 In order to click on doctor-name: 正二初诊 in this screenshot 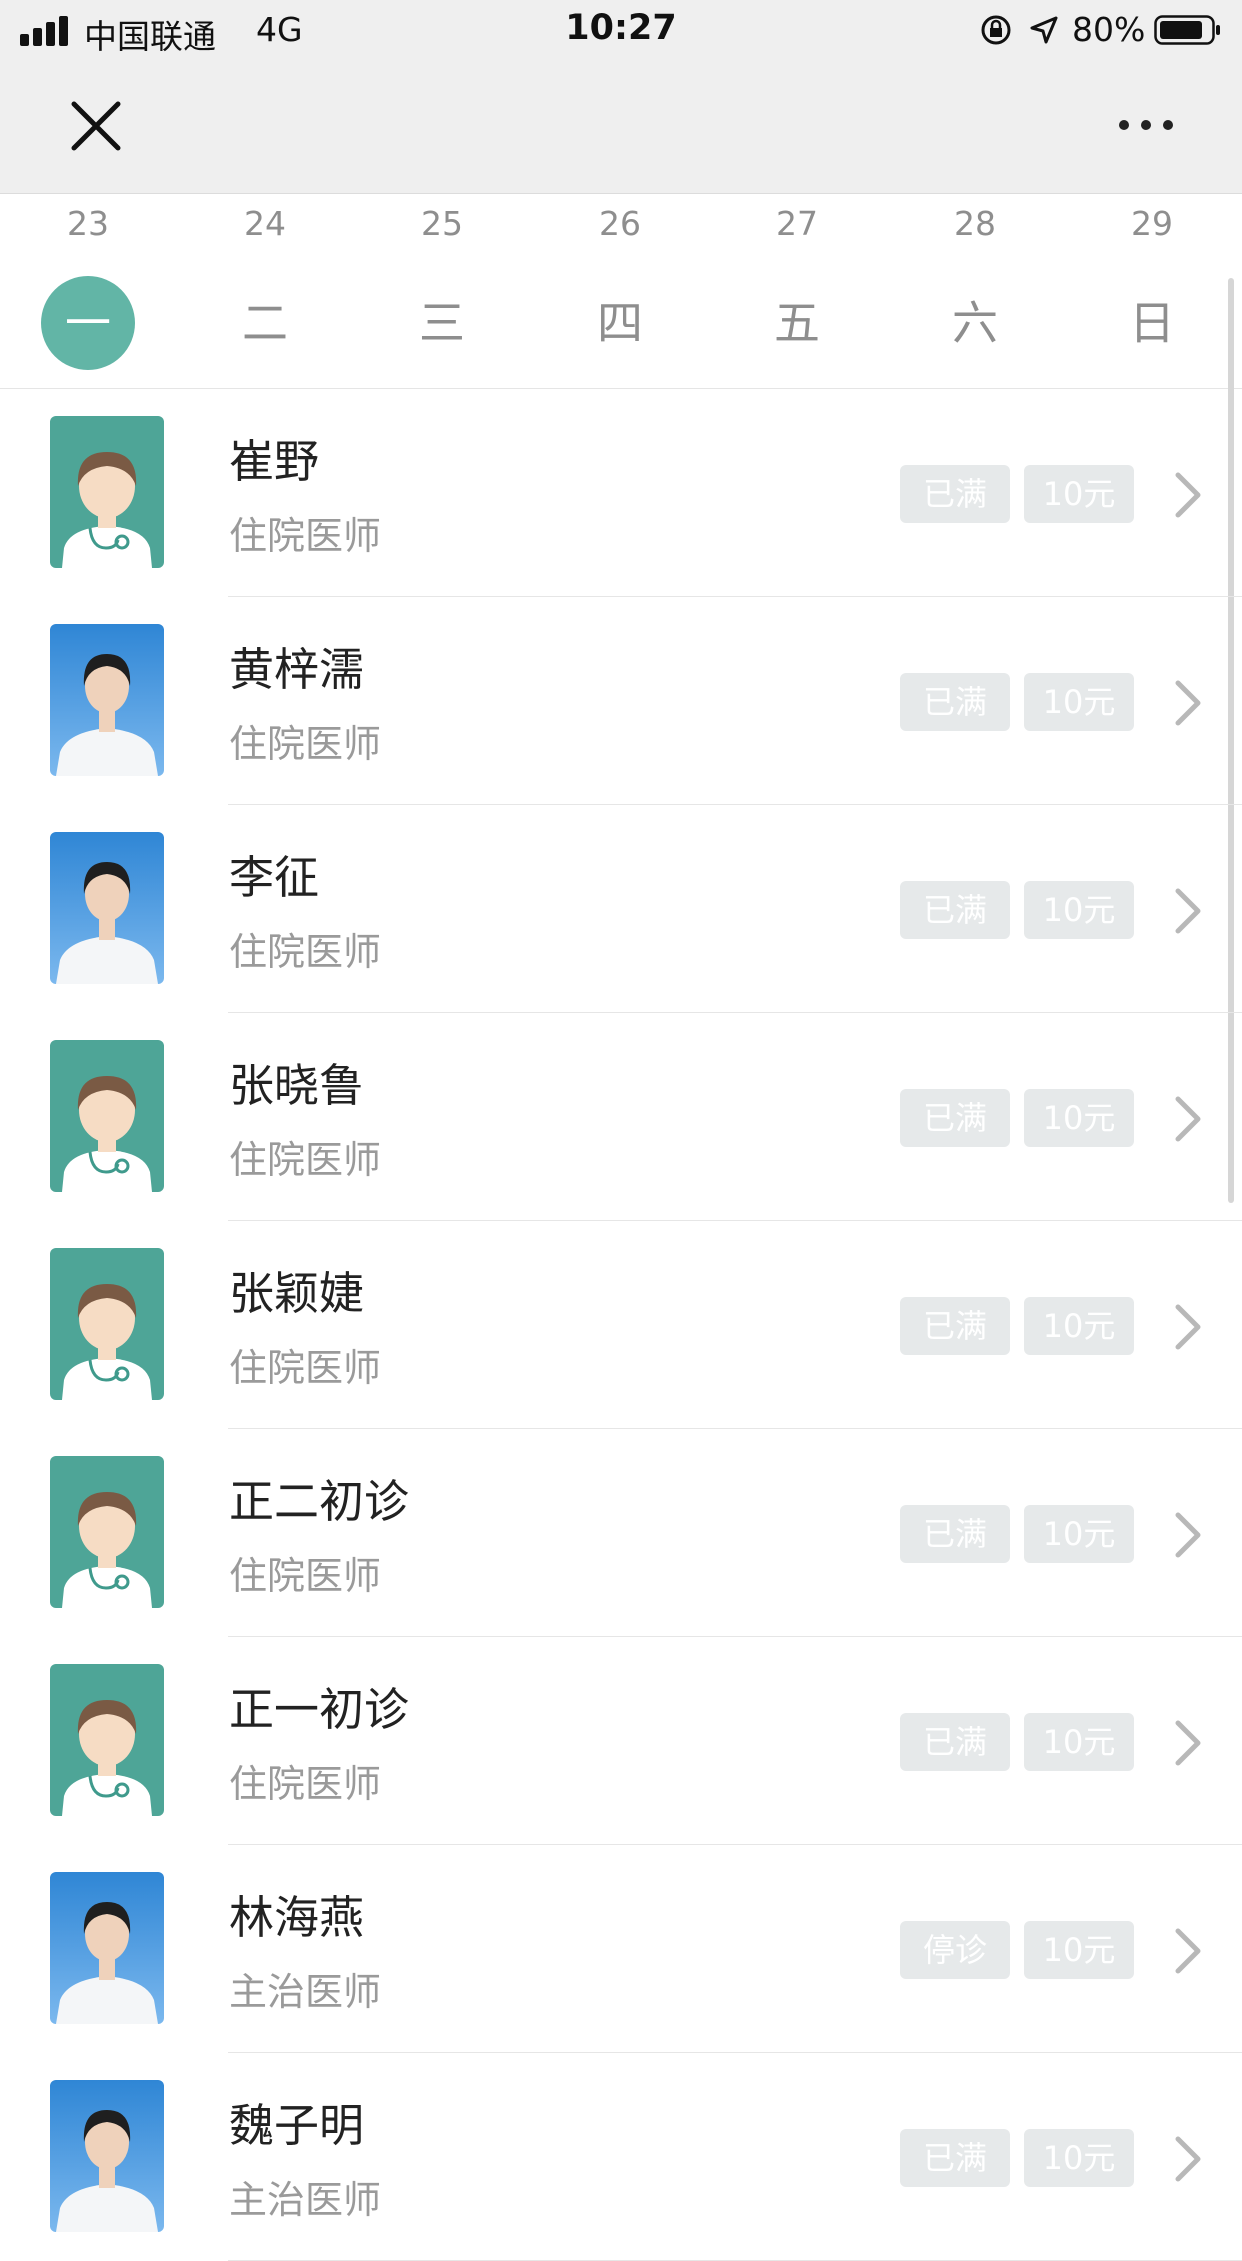, I will do `click(319, 1501)`.